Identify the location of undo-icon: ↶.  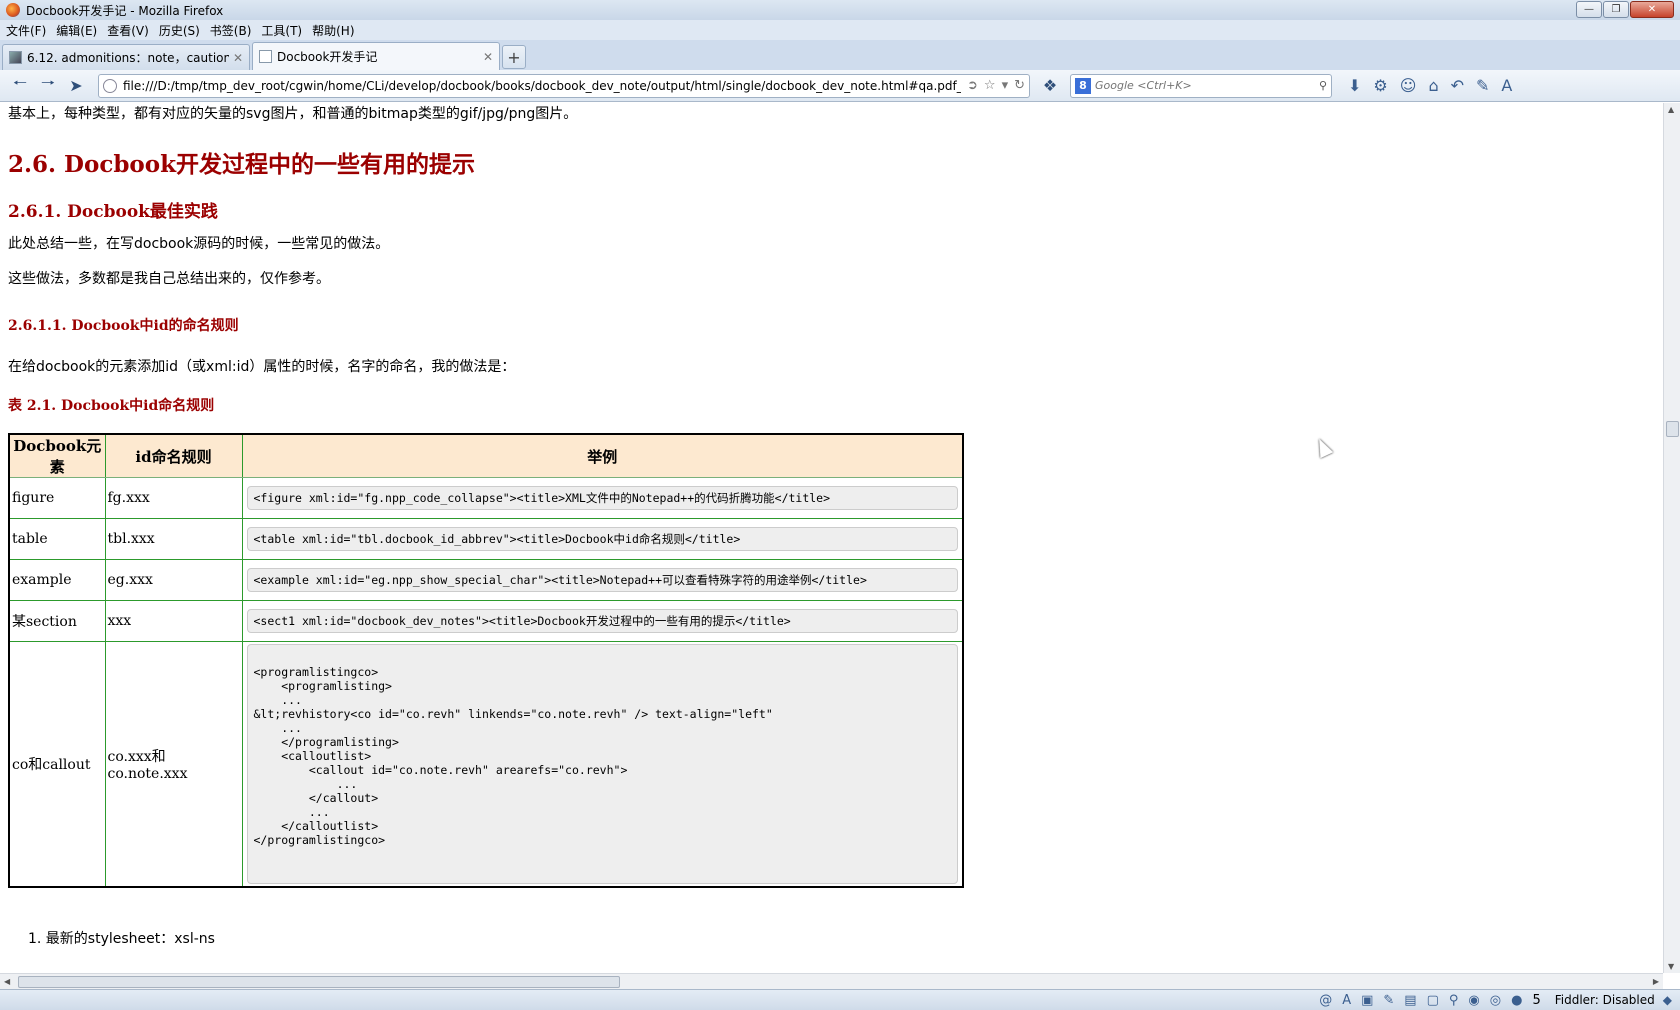
(1457, 85).